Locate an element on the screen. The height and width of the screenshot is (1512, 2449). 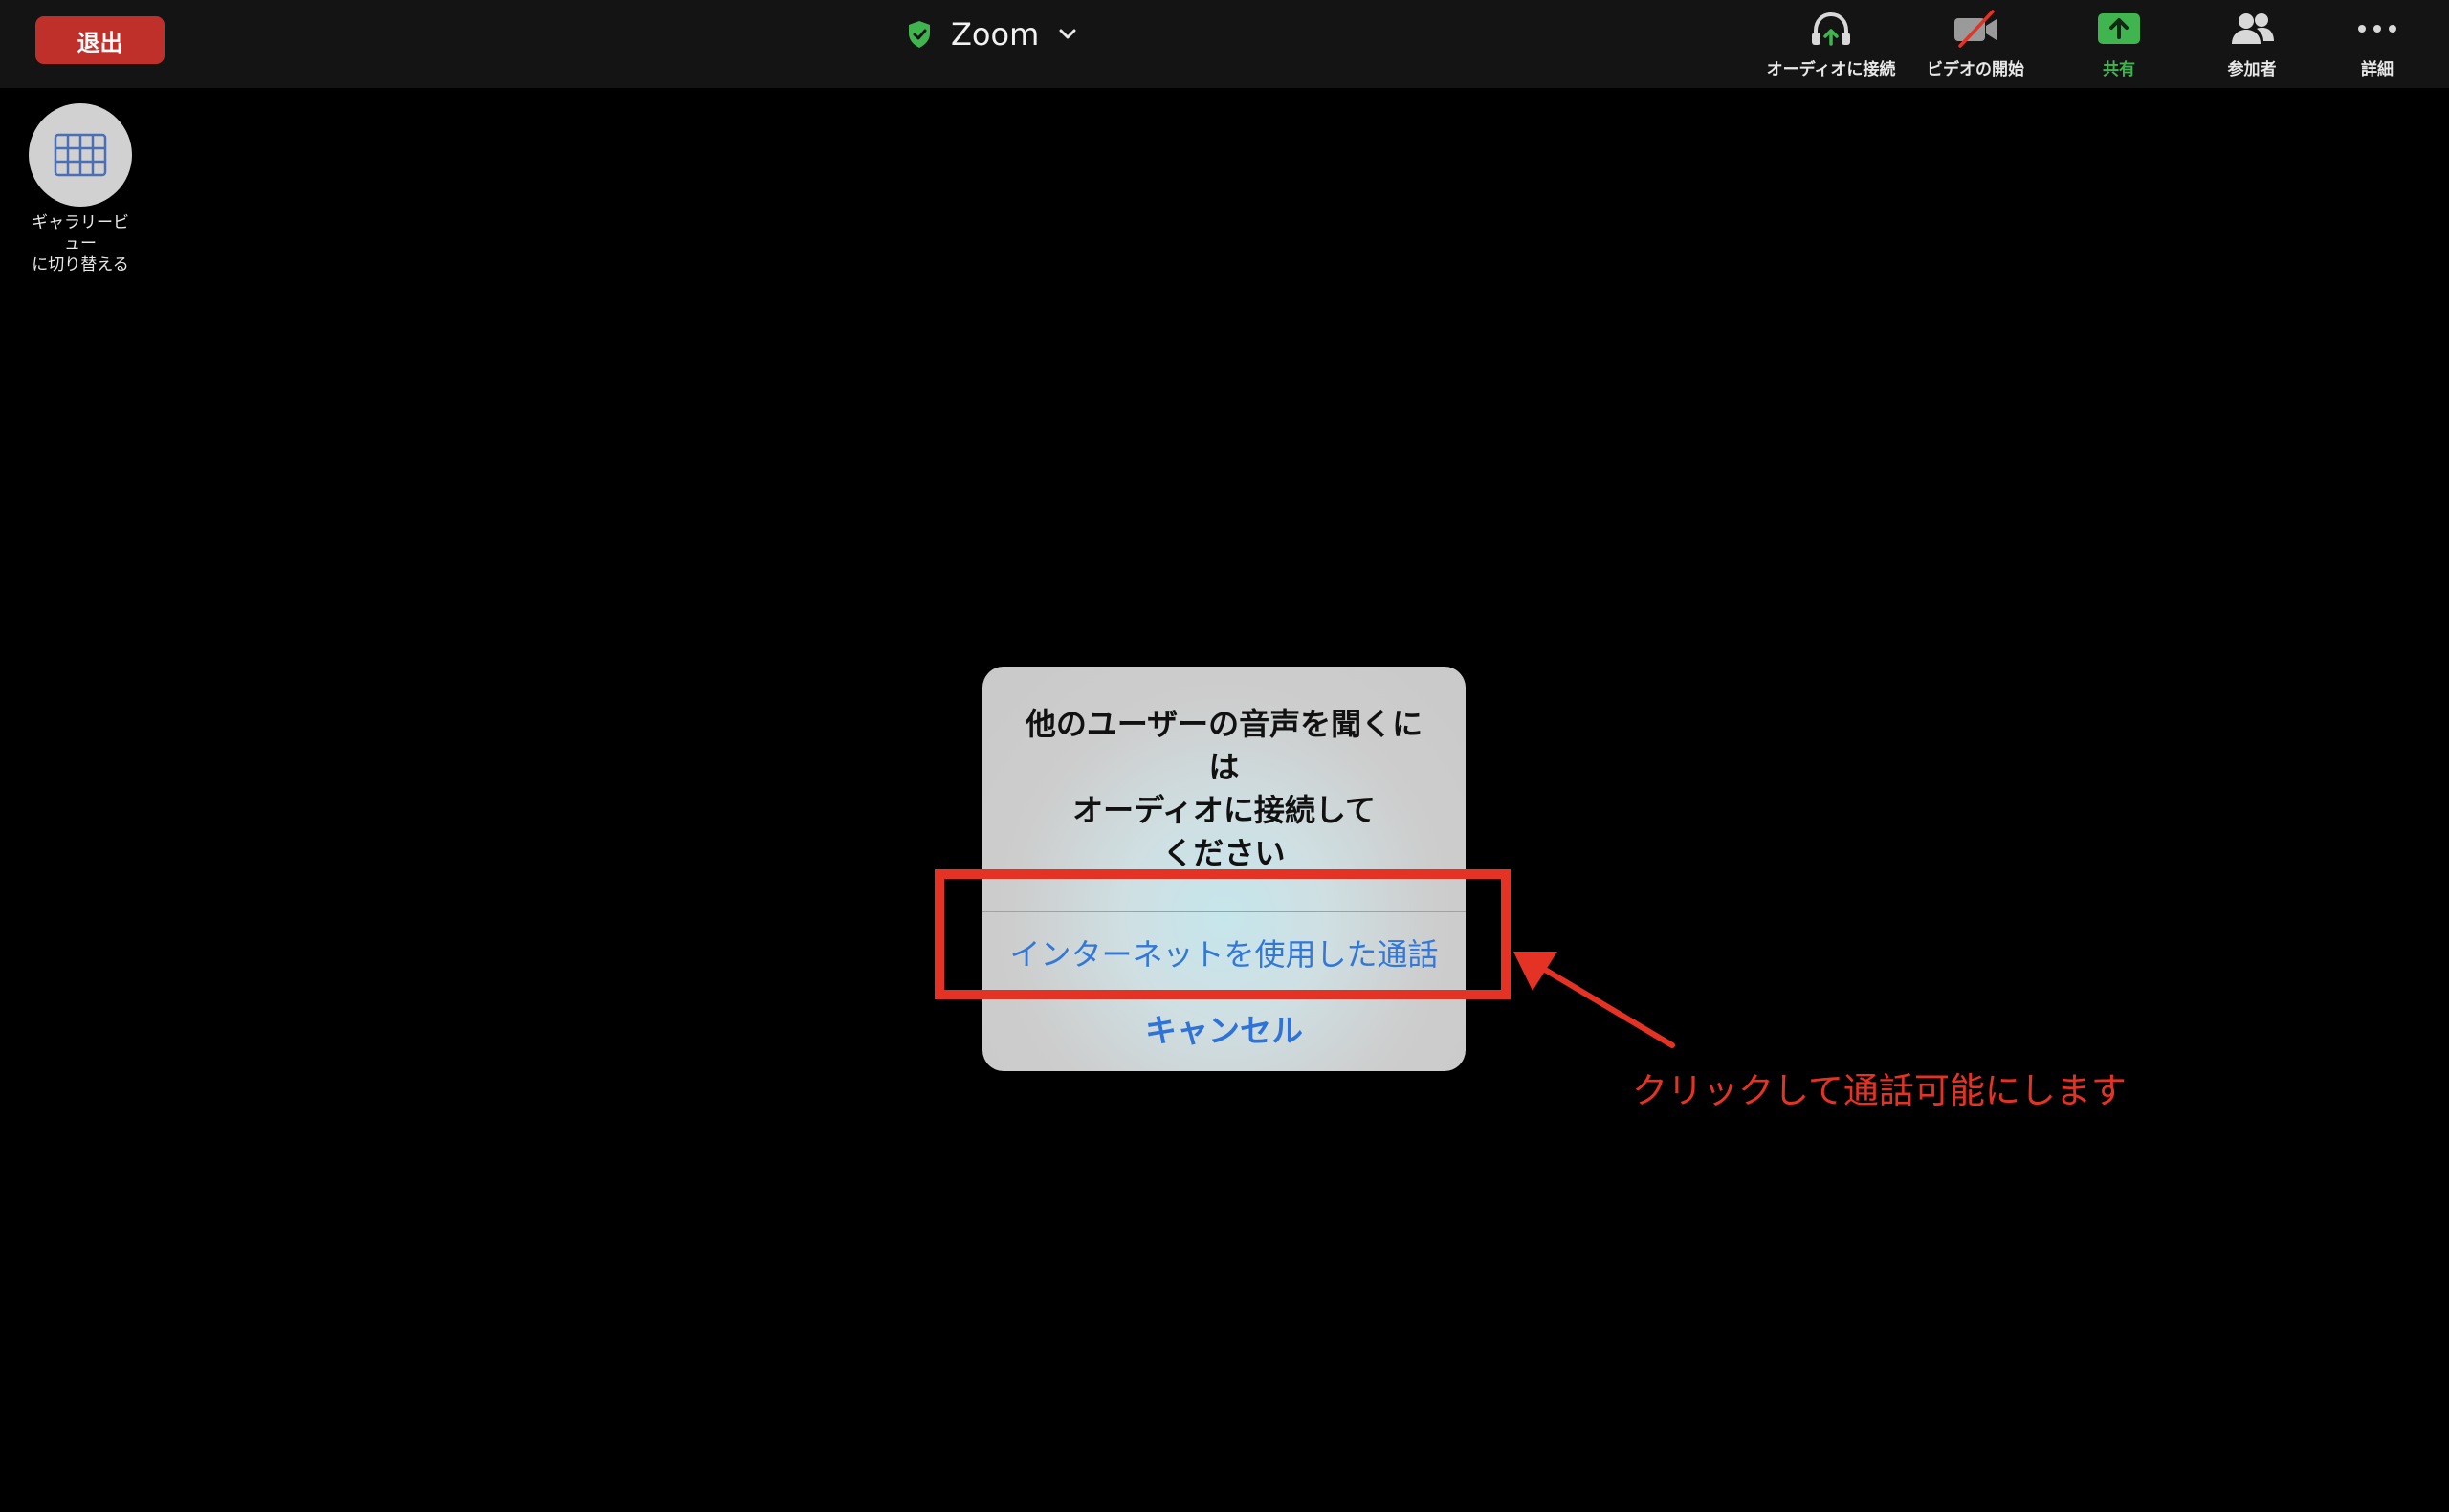
join-audio-button: オーディオに接続 is located at coordinates (1831, 45).